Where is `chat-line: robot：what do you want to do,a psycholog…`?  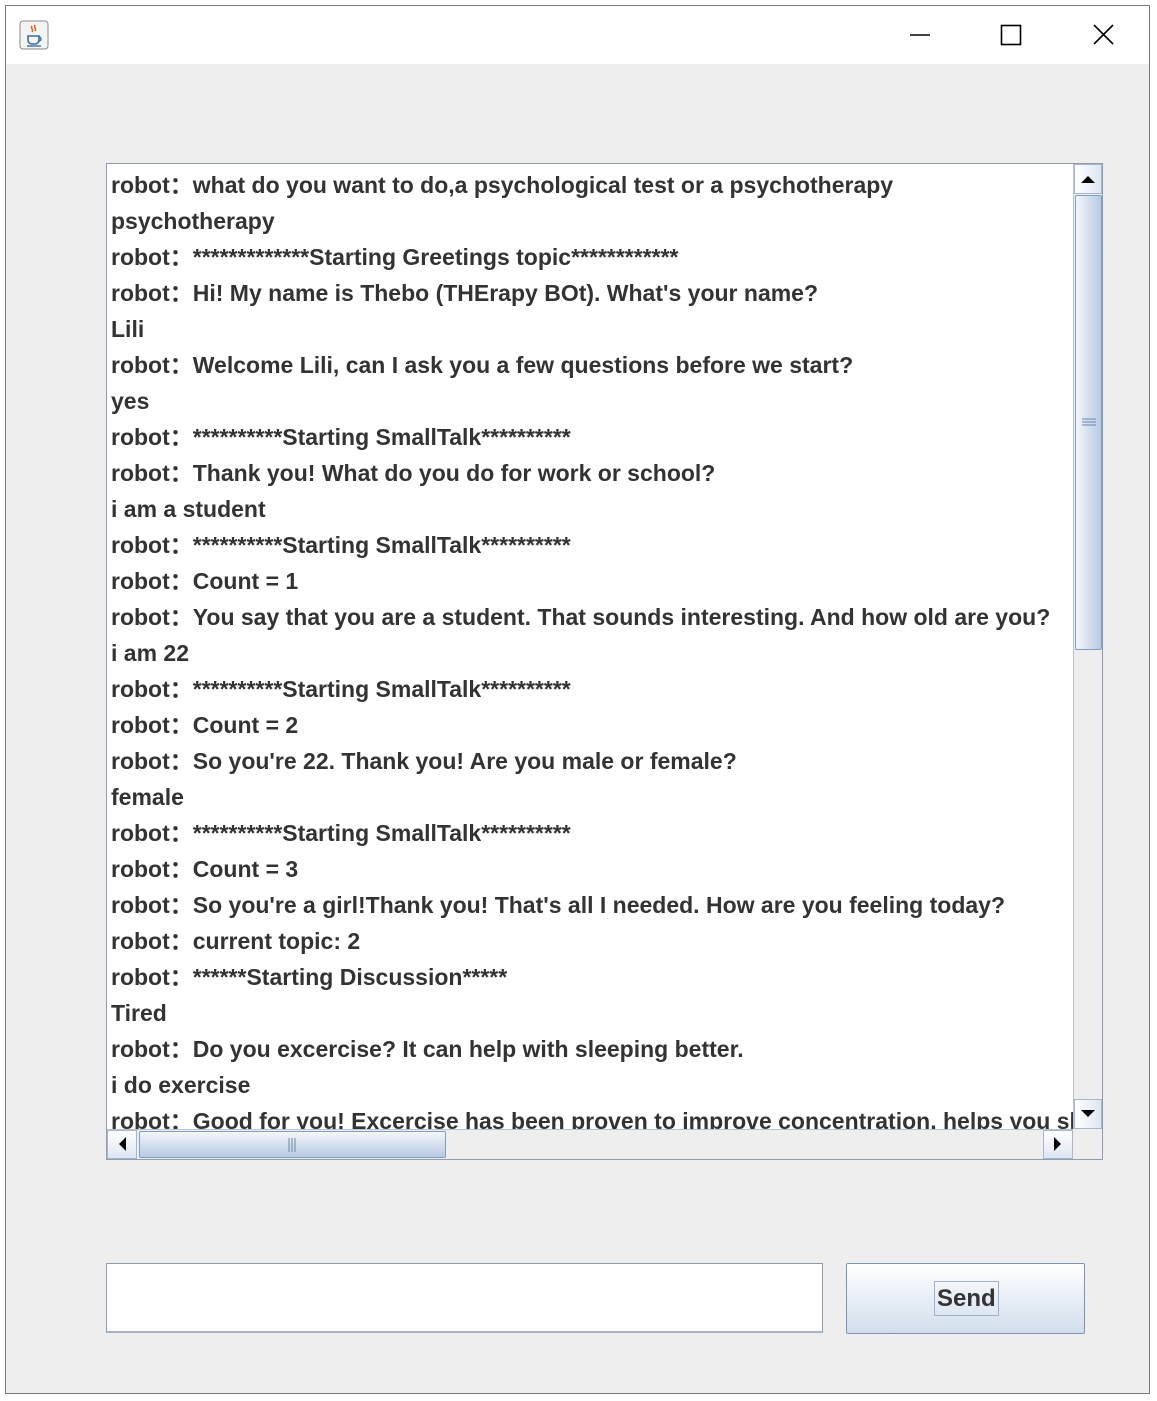
chat-line: robot：what do you want to do,a psycholog… is located at coordinates (502, 185).